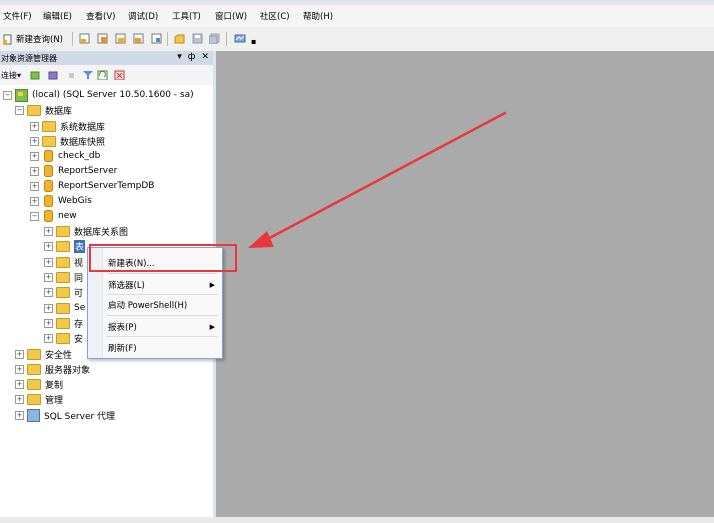  Describe the element at coordinates (43, 354) in the screenshot. I see `tree-security: + 安全性` at that location.